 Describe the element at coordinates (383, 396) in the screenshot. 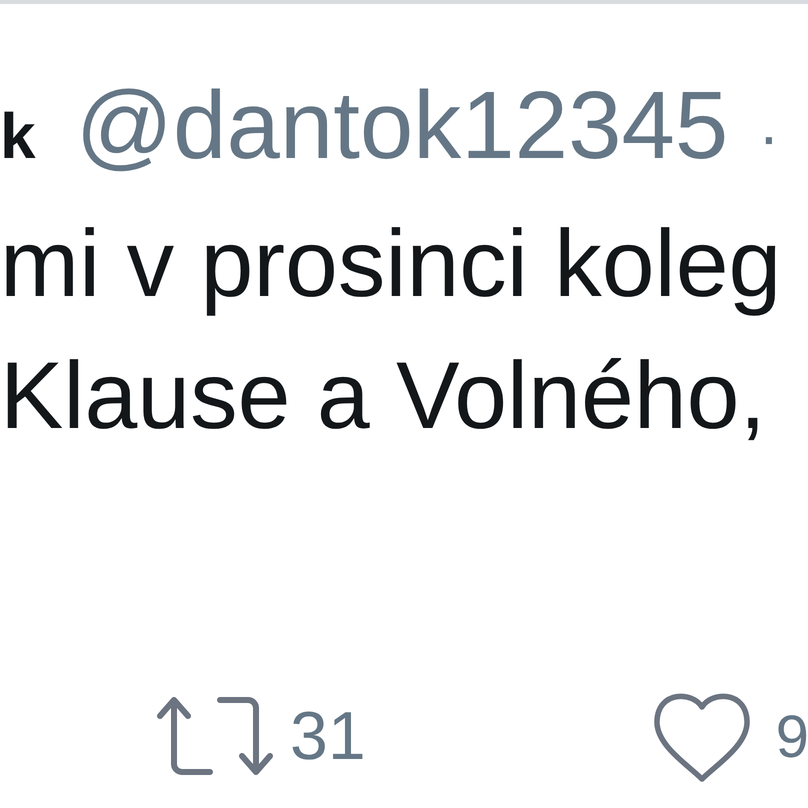

I see `tweet-text-line: Klause a Volného,` at that location.